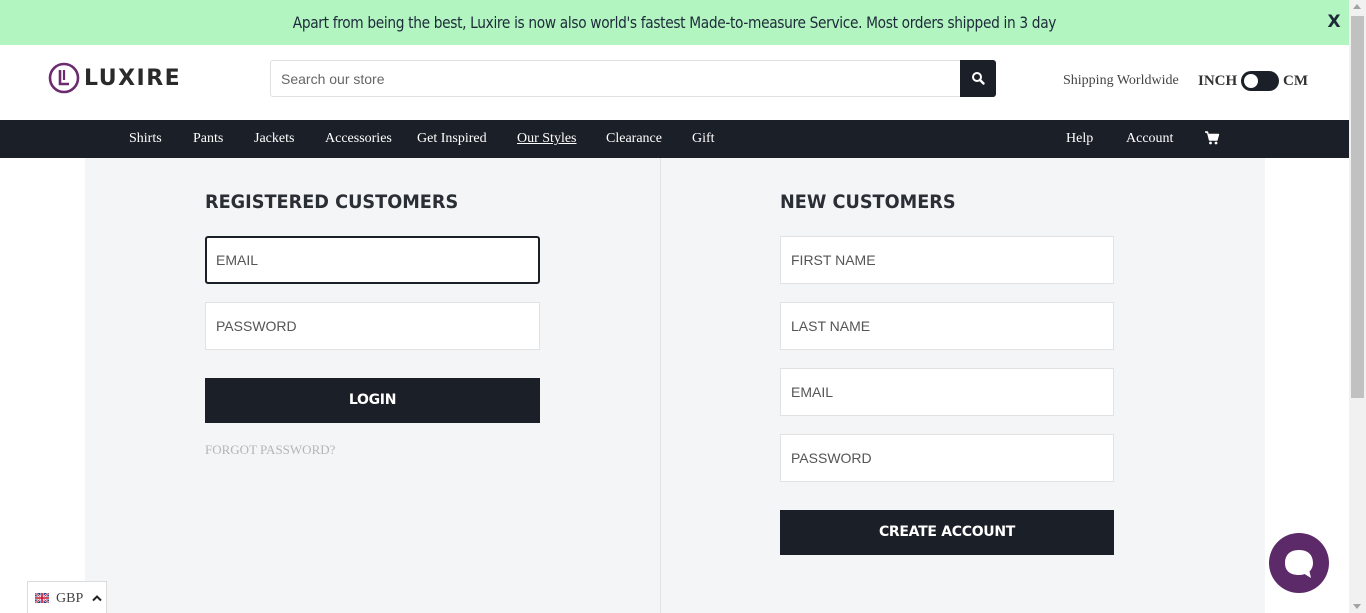 This screenshot has width=1366, height=613. I want to click on chat-widget-button, so click(1299, 563).